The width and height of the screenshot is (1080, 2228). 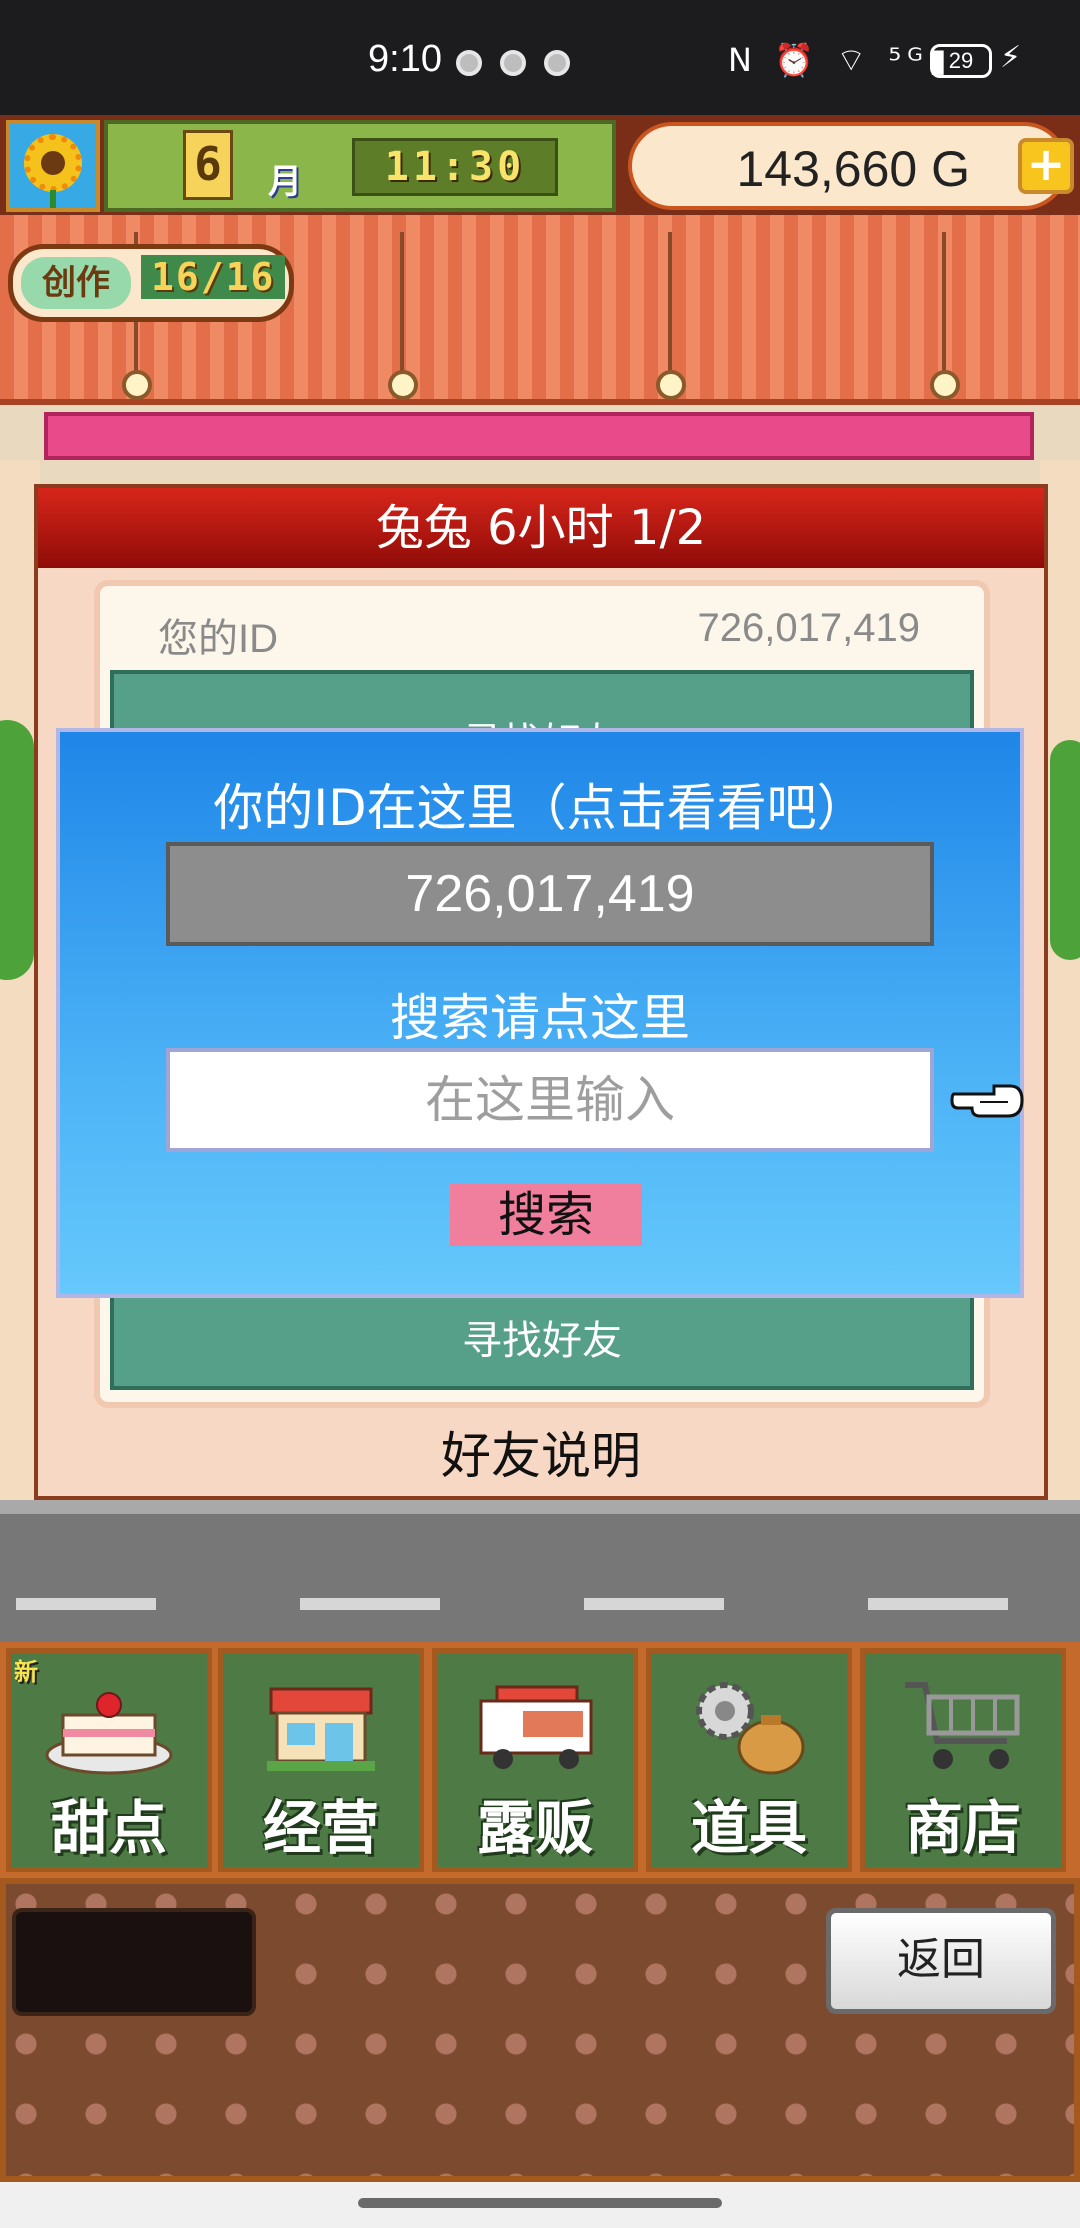 What do you see at coordinates (1046, 166) in the screenshot?
I see `add-money-button: +` at bounding box center [1046, 166].